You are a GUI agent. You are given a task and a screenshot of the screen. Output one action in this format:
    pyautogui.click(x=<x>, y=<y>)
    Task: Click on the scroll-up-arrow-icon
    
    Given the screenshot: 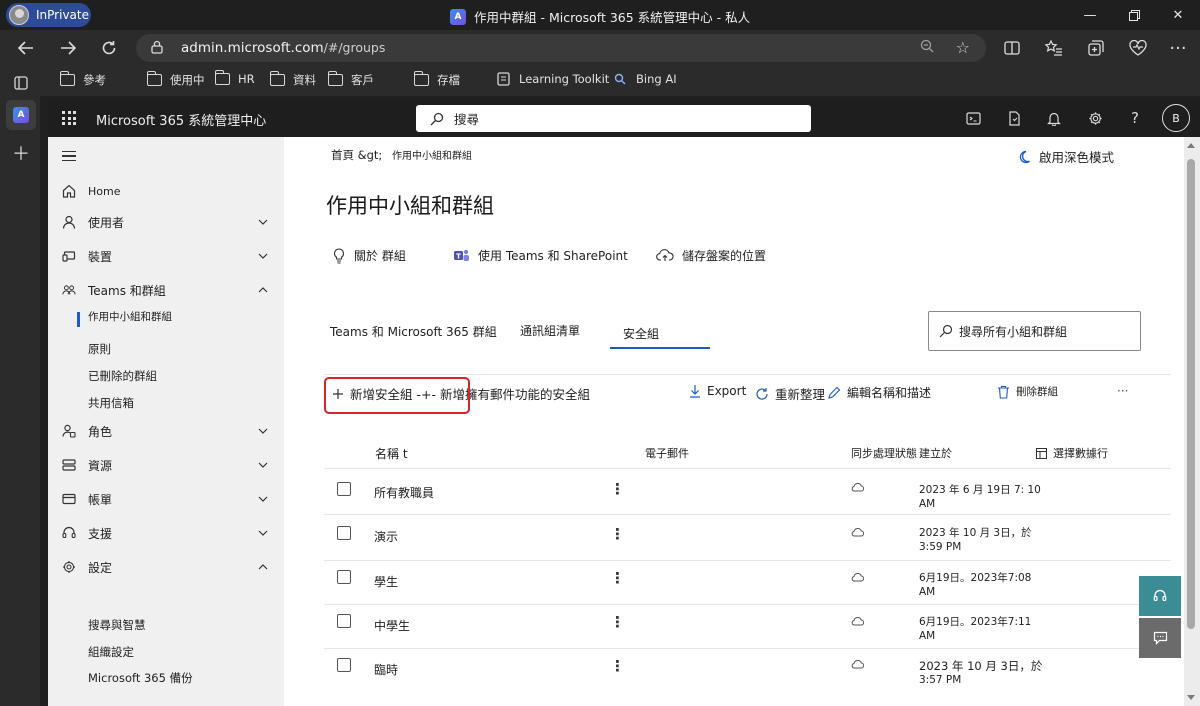 What is the action you would take?
    pyautogui.click(x=1191, y=145)
    